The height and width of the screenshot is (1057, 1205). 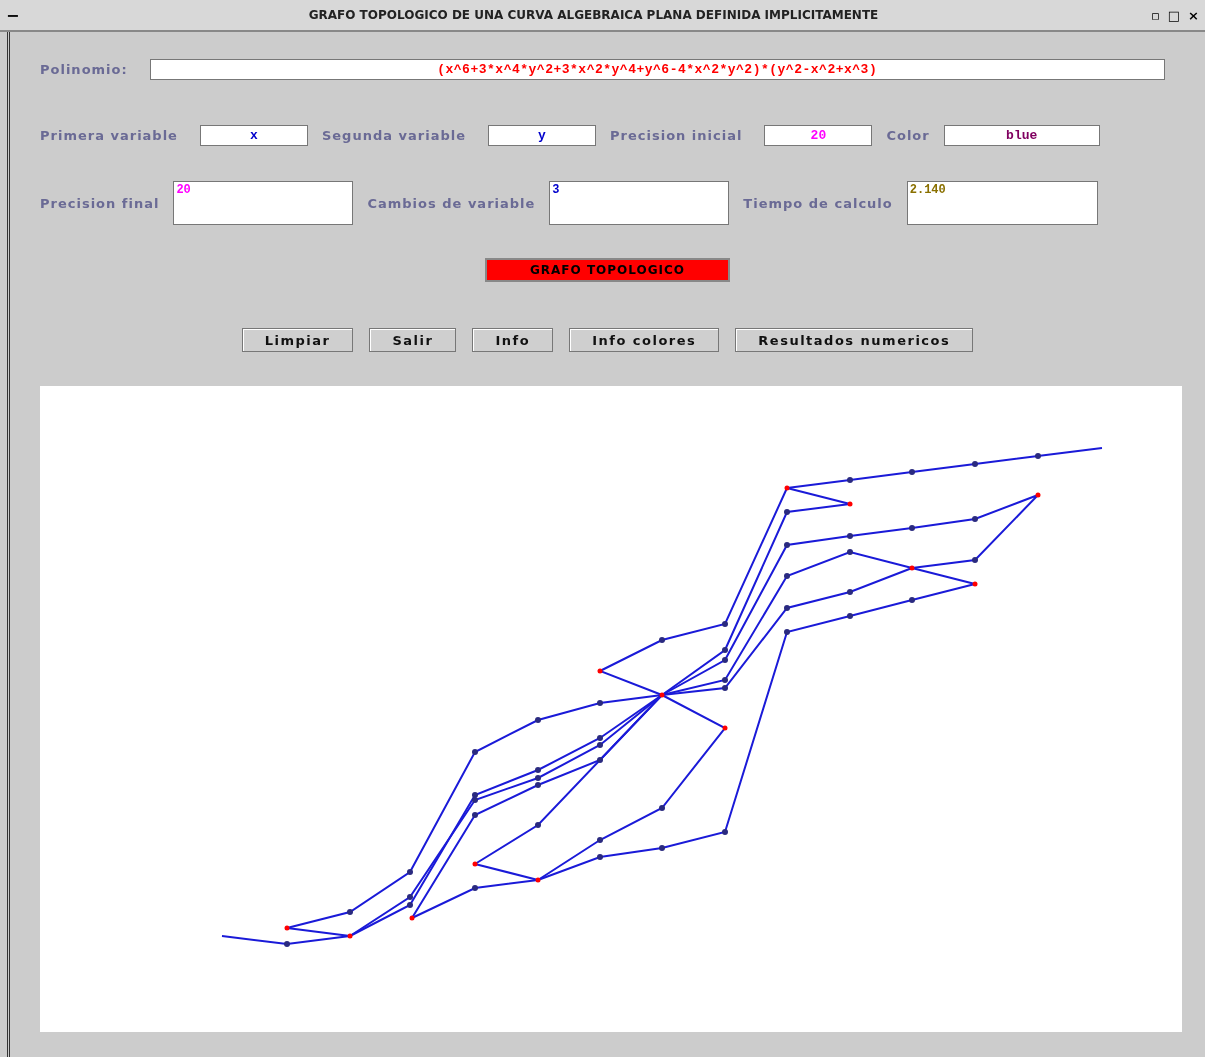 What do you see at coordinates (818, 203) in the screenshot?
I see `field-label: Tiempo de calculo` at bounding box center [818, 203].